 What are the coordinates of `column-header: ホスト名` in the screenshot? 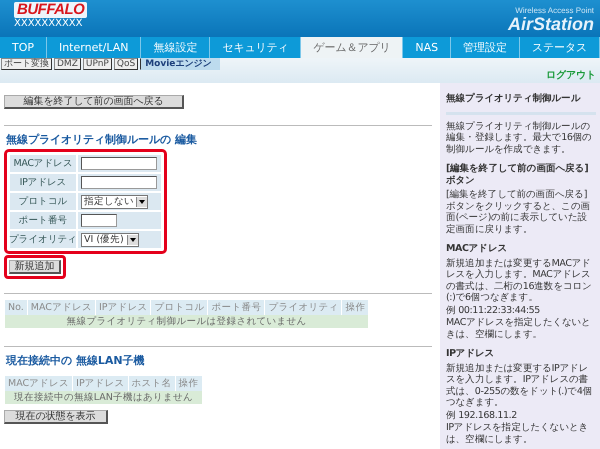 It's located at (151, 383).